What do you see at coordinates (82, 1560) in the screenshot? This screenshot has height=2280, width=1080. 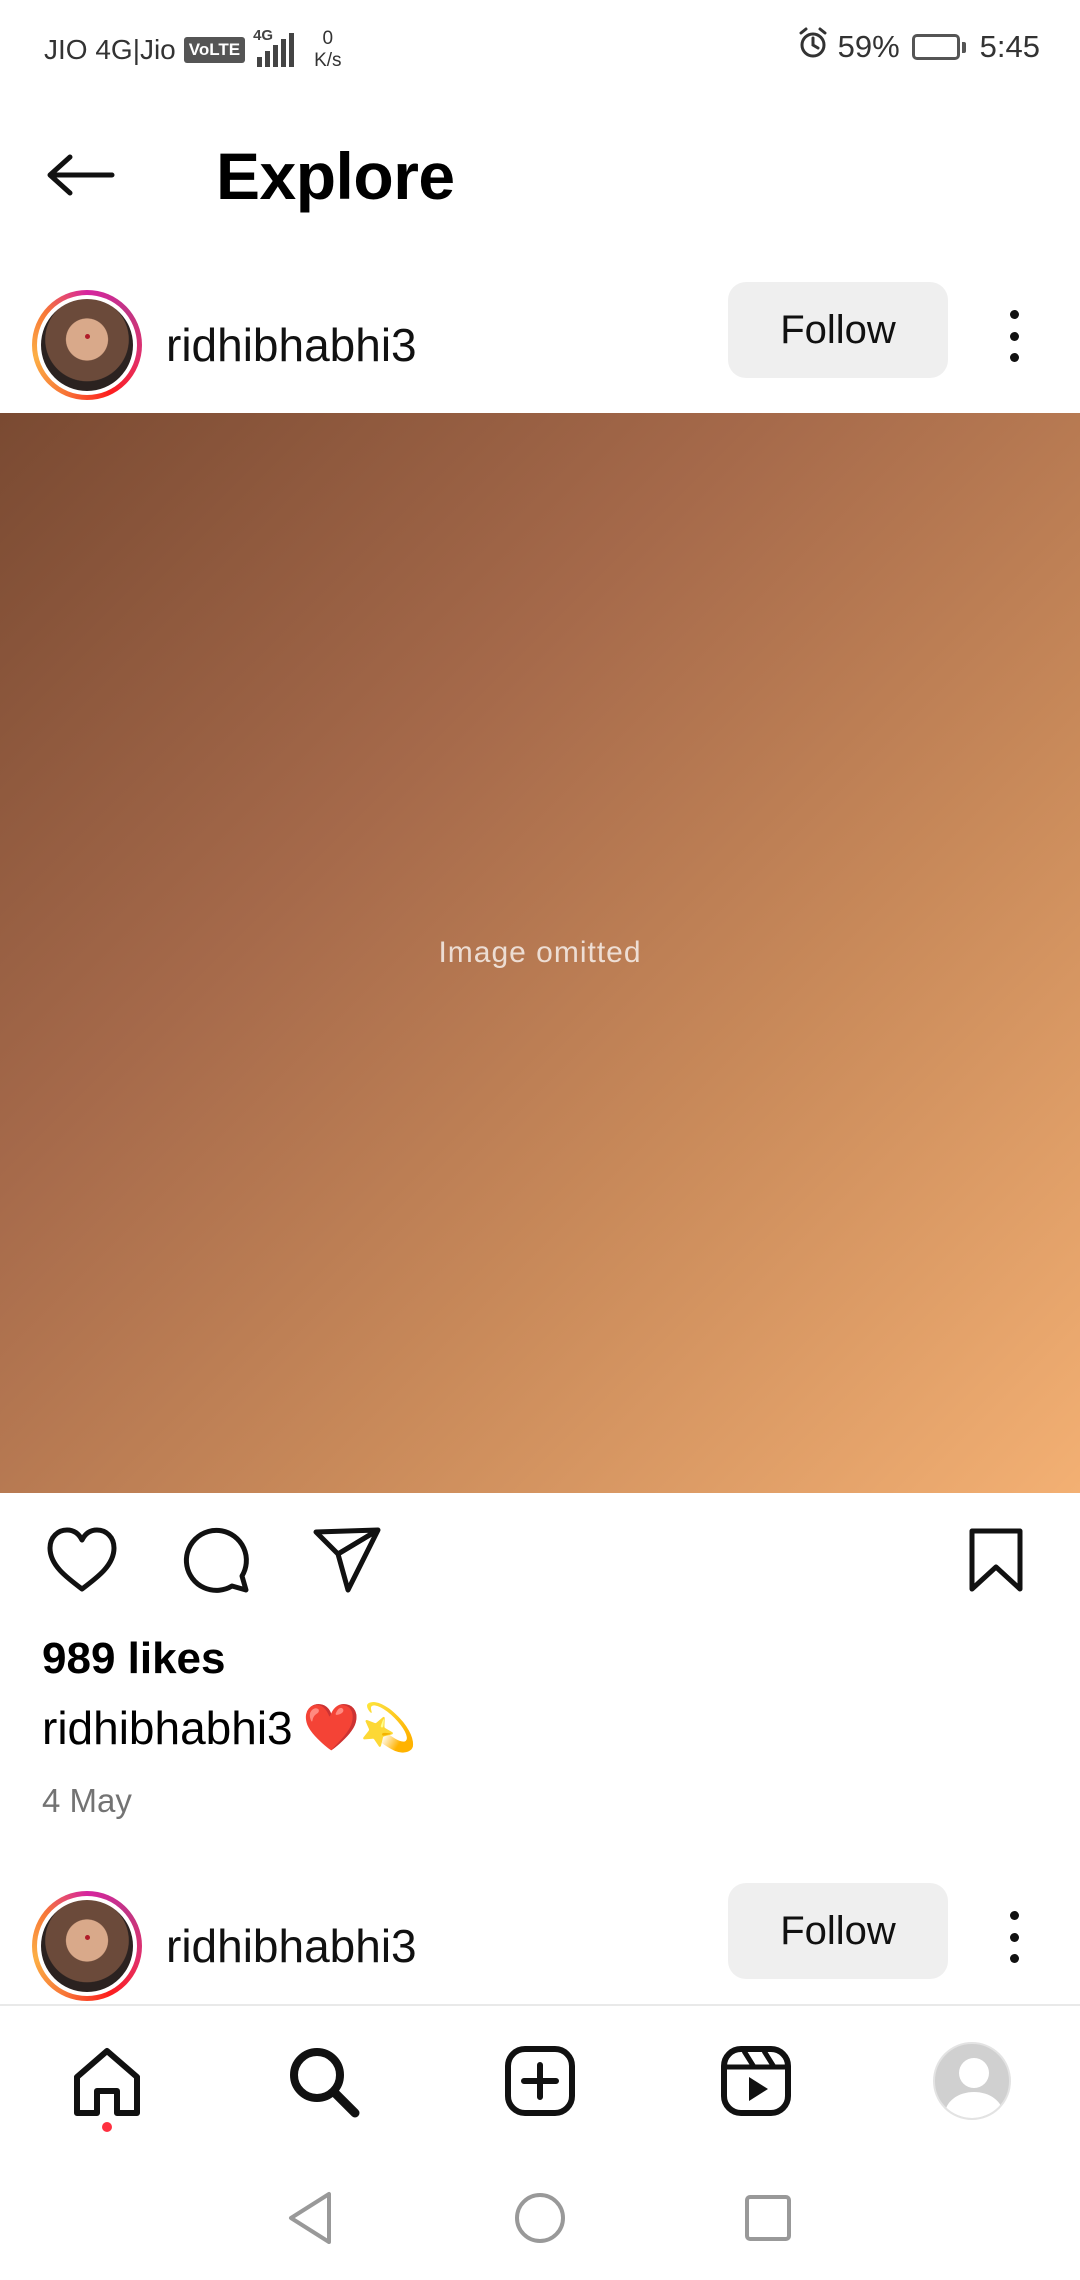 I see `heart-icon` at bounding box center [82, 1560].